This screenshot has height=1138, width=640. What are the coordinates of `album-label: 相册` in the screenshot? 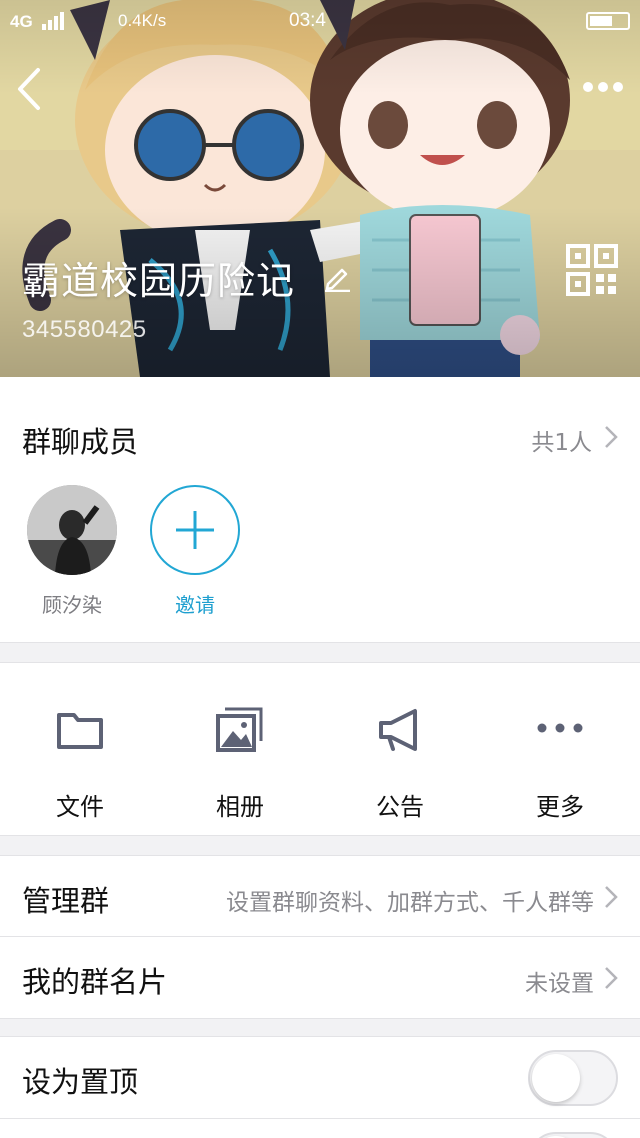 It's located at (240, 807).